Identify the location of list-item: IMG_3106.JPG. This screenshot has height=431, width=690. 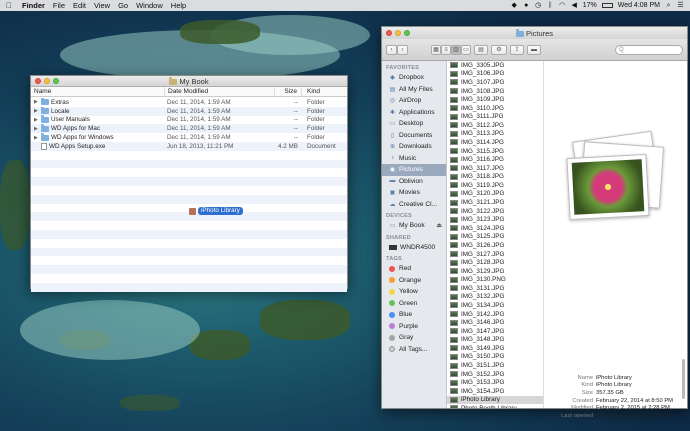
(495, 74).